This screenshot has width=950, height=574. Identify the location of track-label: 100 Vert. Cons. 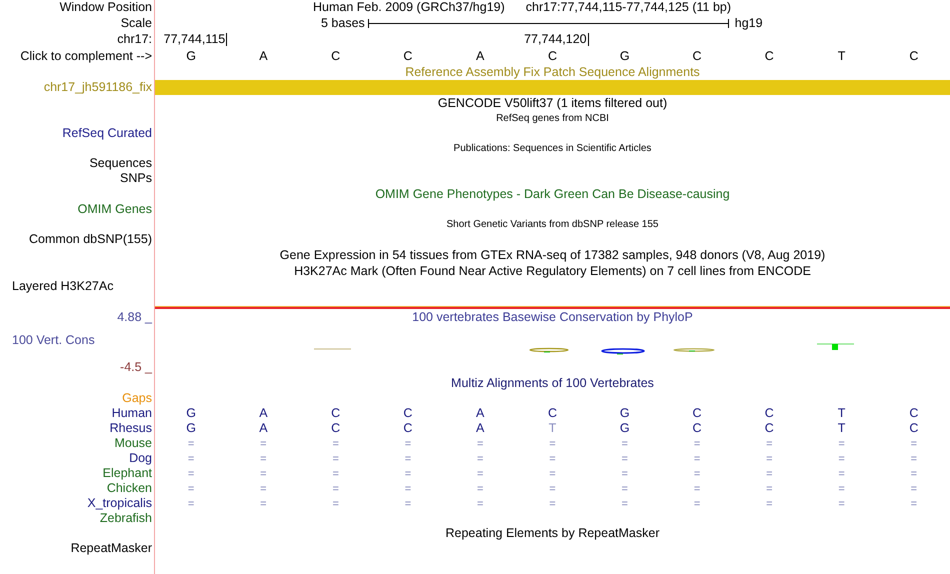
(47, 340).